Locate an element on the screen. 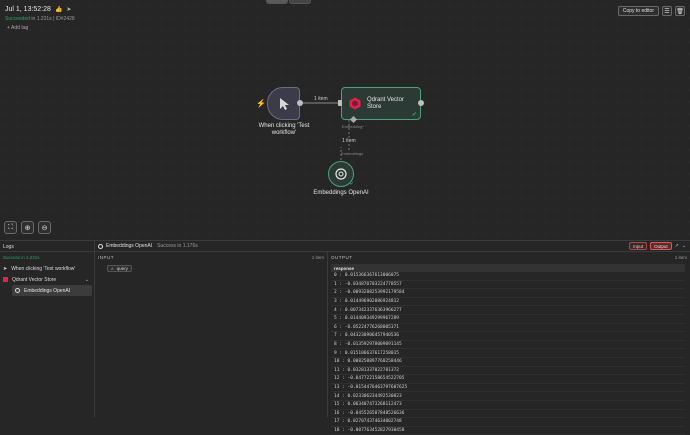 The height and width of the screenshot is (435, 690). edges is located at coordinates (326, 130).